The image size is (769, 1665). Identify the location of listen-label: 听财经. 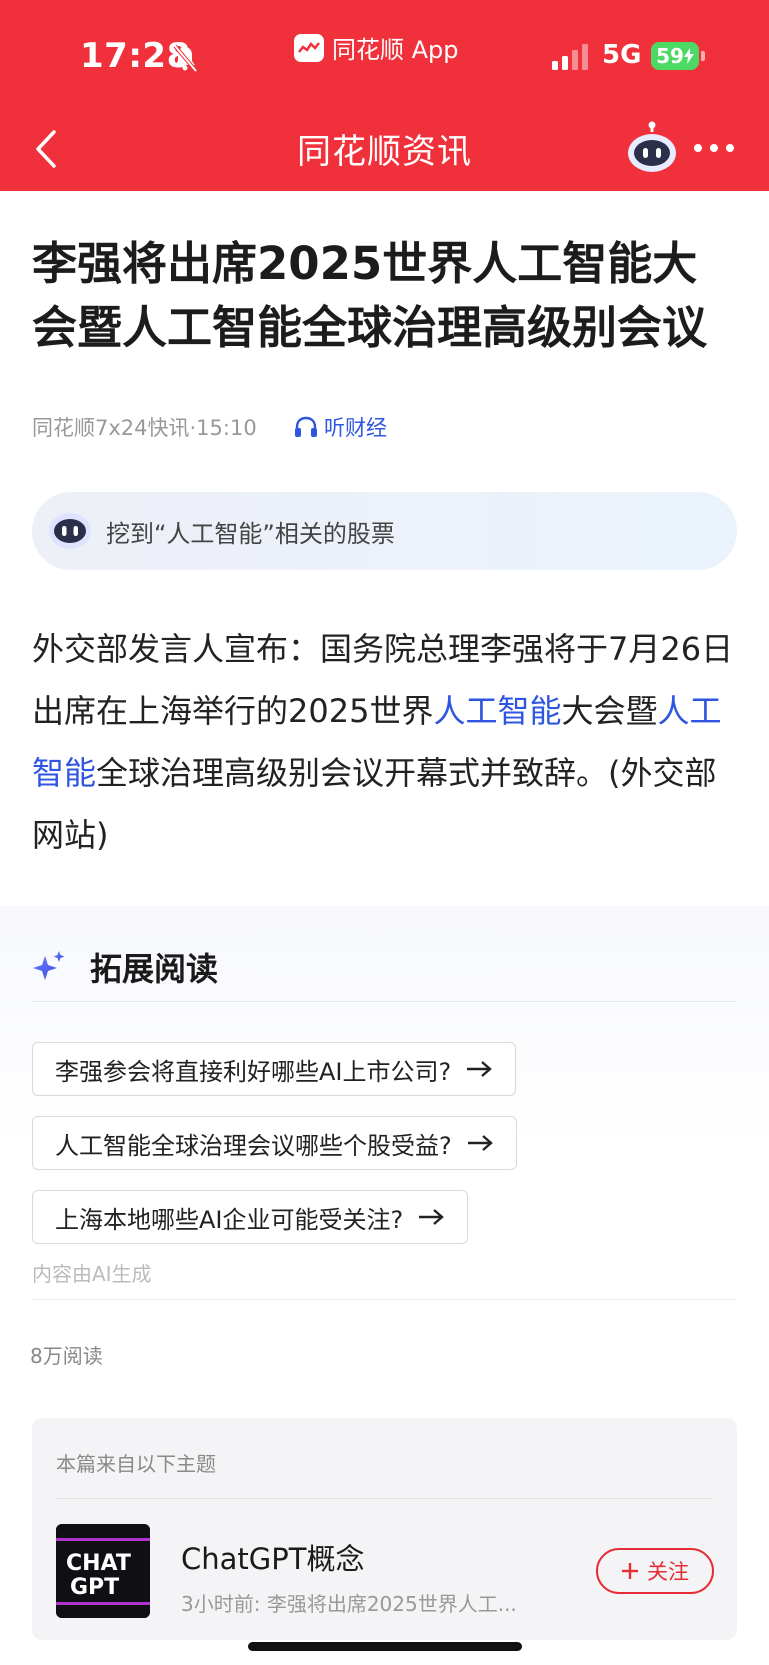
(355, 428).